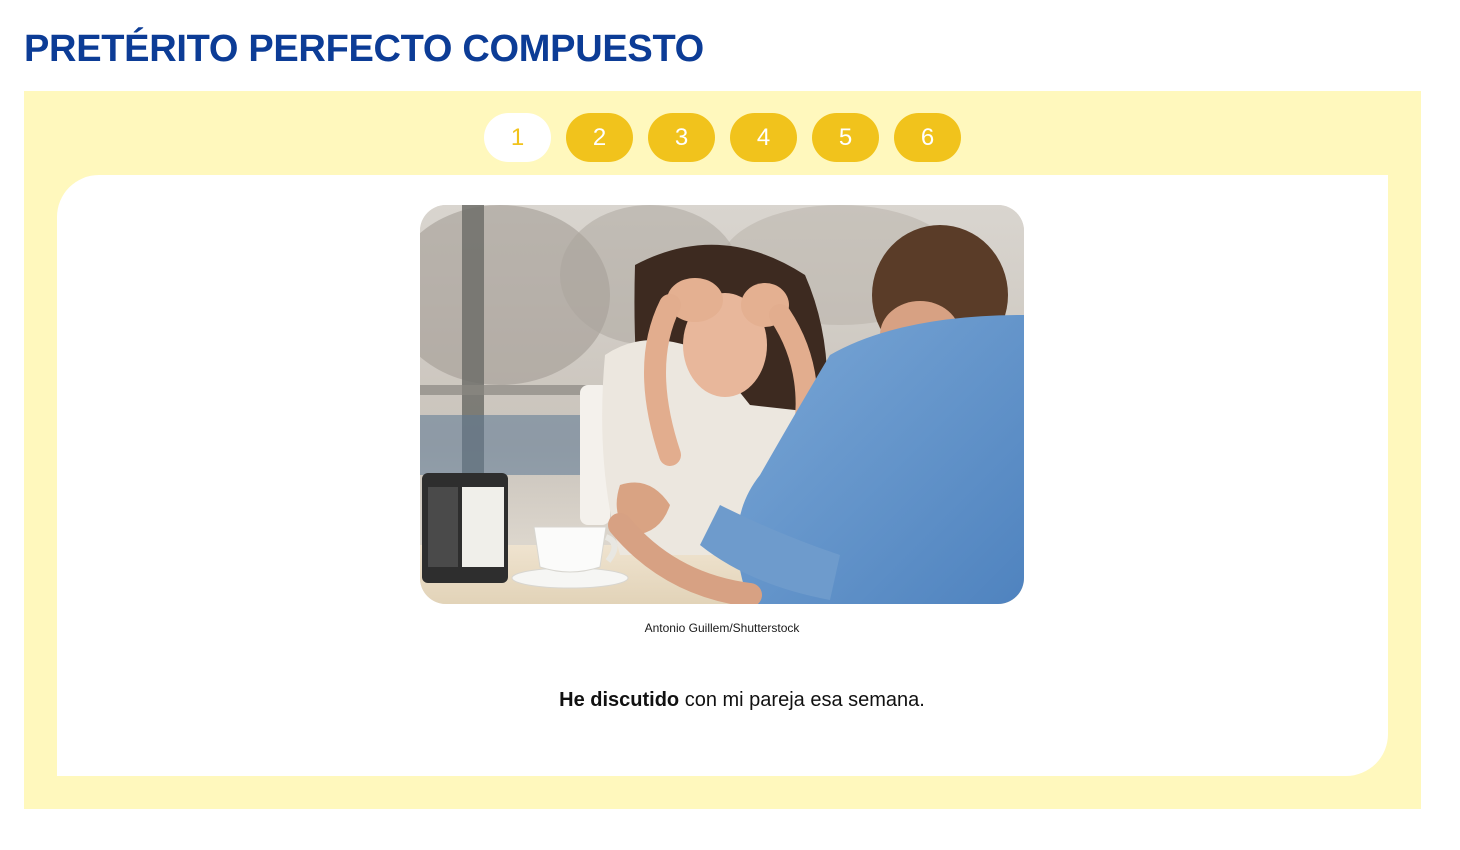 The image size is (1460, 850). I want to click on example-sentence: He discutido con mi pareja esa semana., so click(742, 700).